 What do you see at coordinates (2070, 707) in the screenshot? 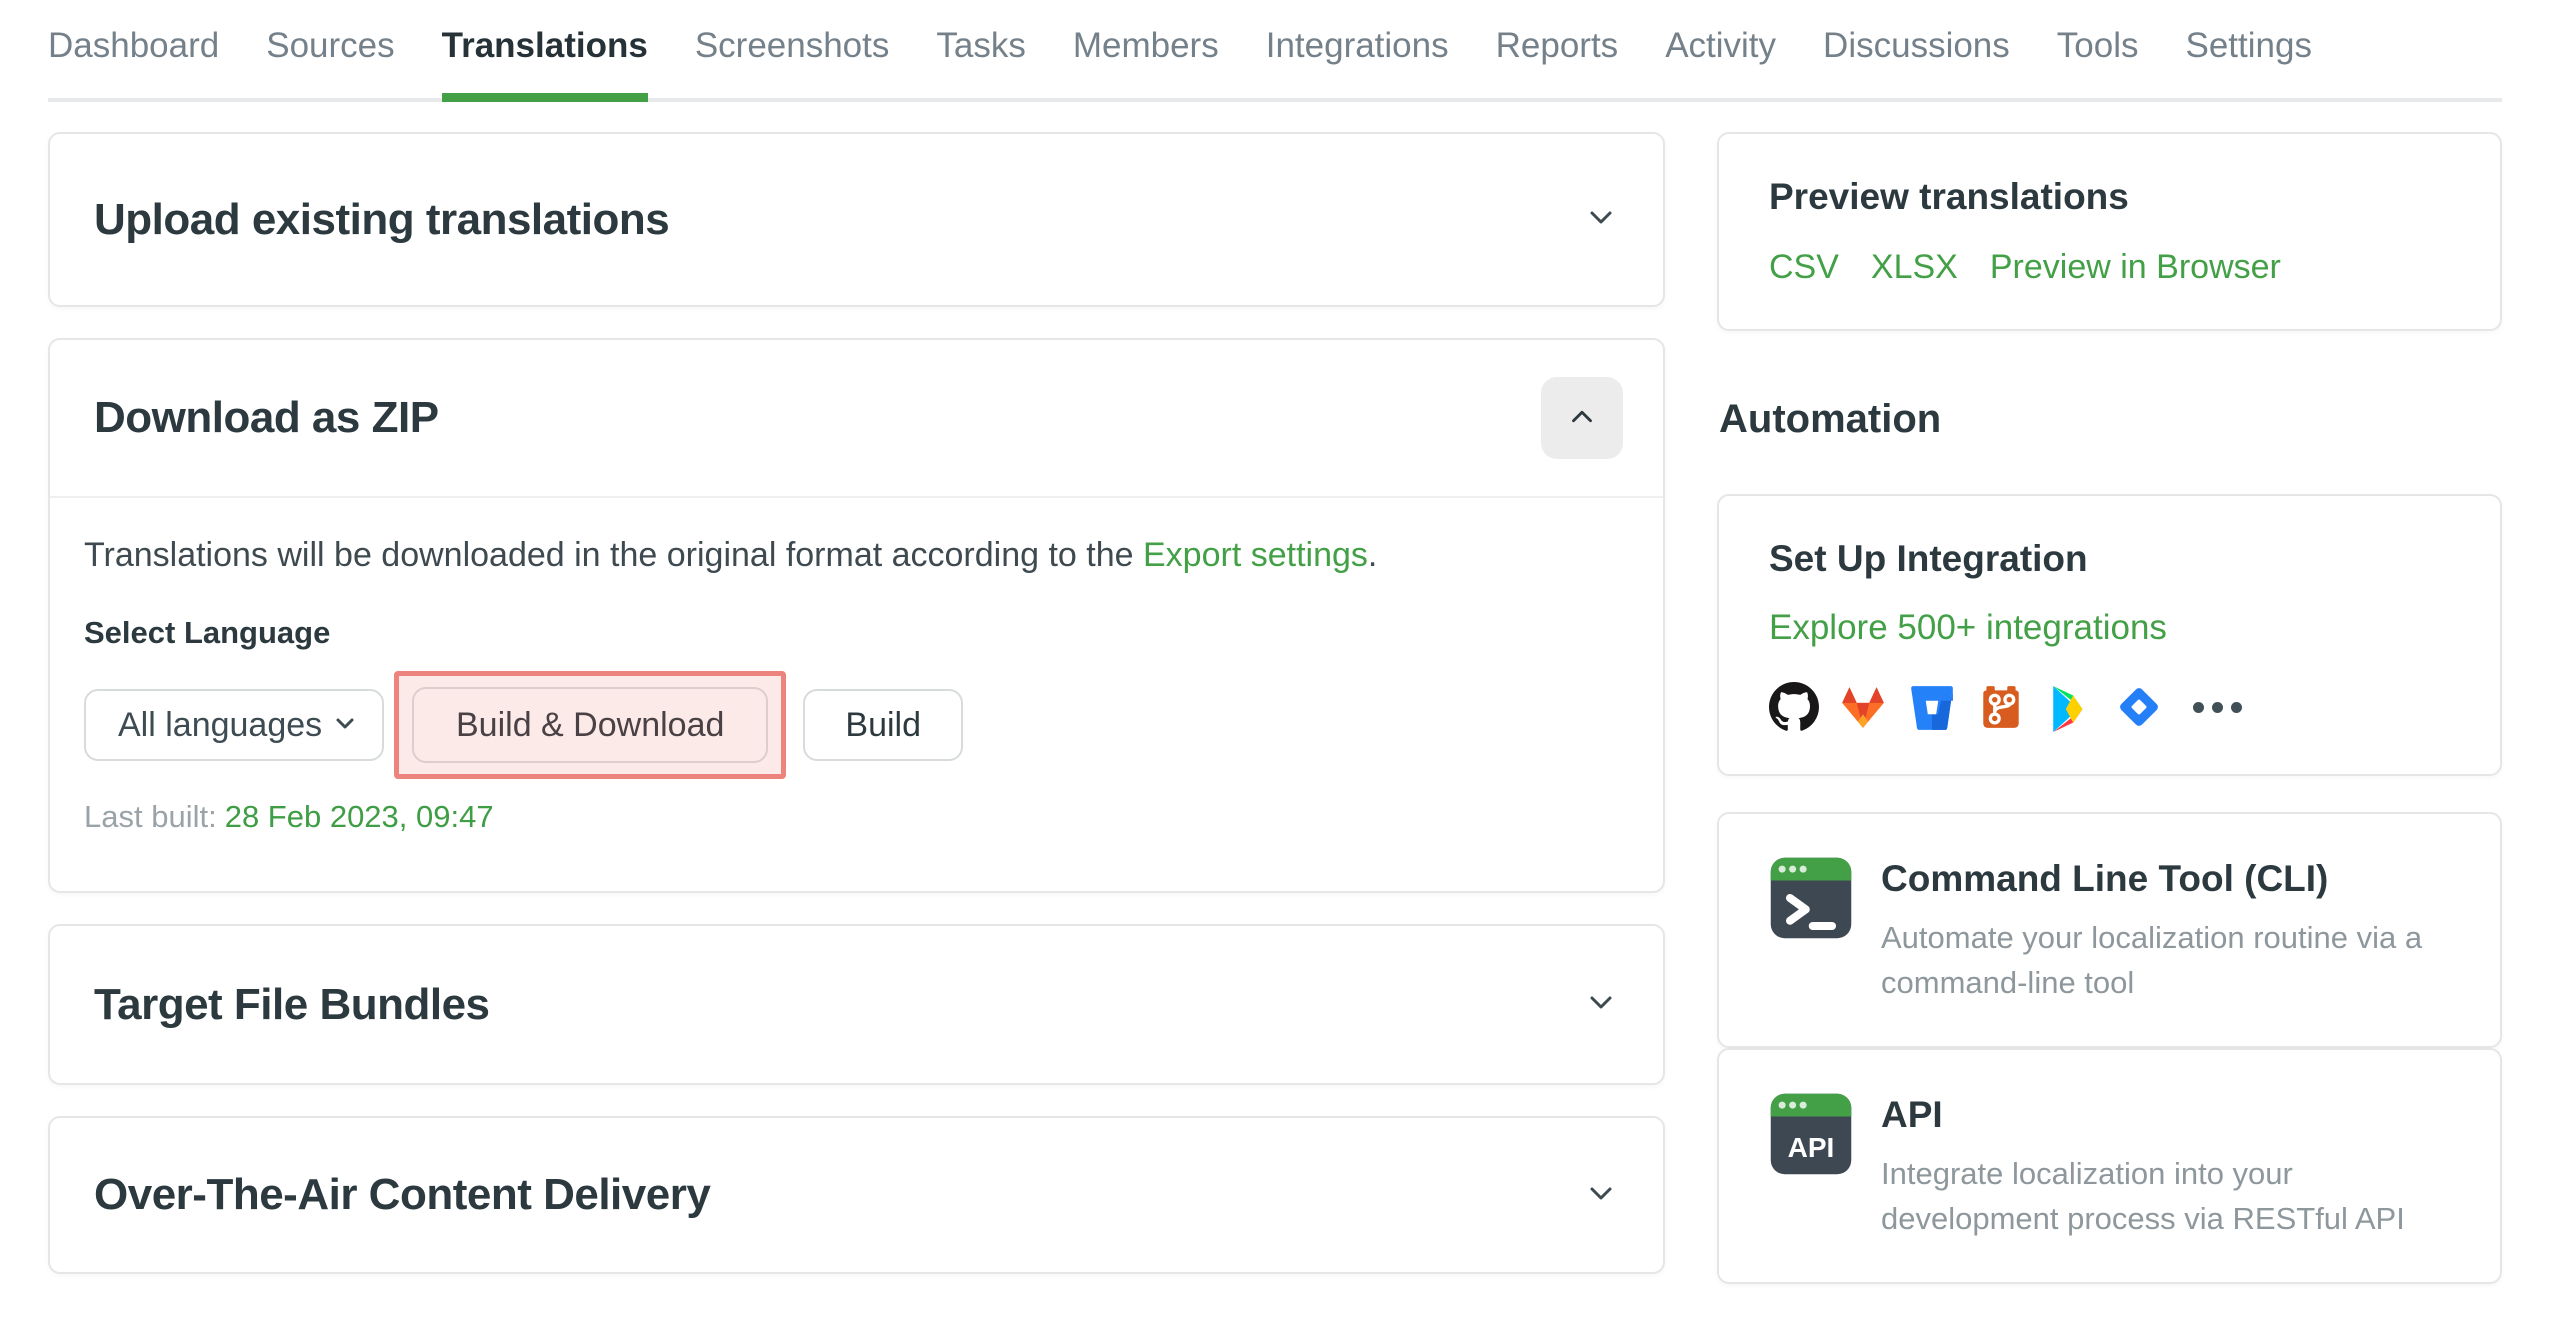
I see `google-play-icon` at bounding box center [2070, 707].